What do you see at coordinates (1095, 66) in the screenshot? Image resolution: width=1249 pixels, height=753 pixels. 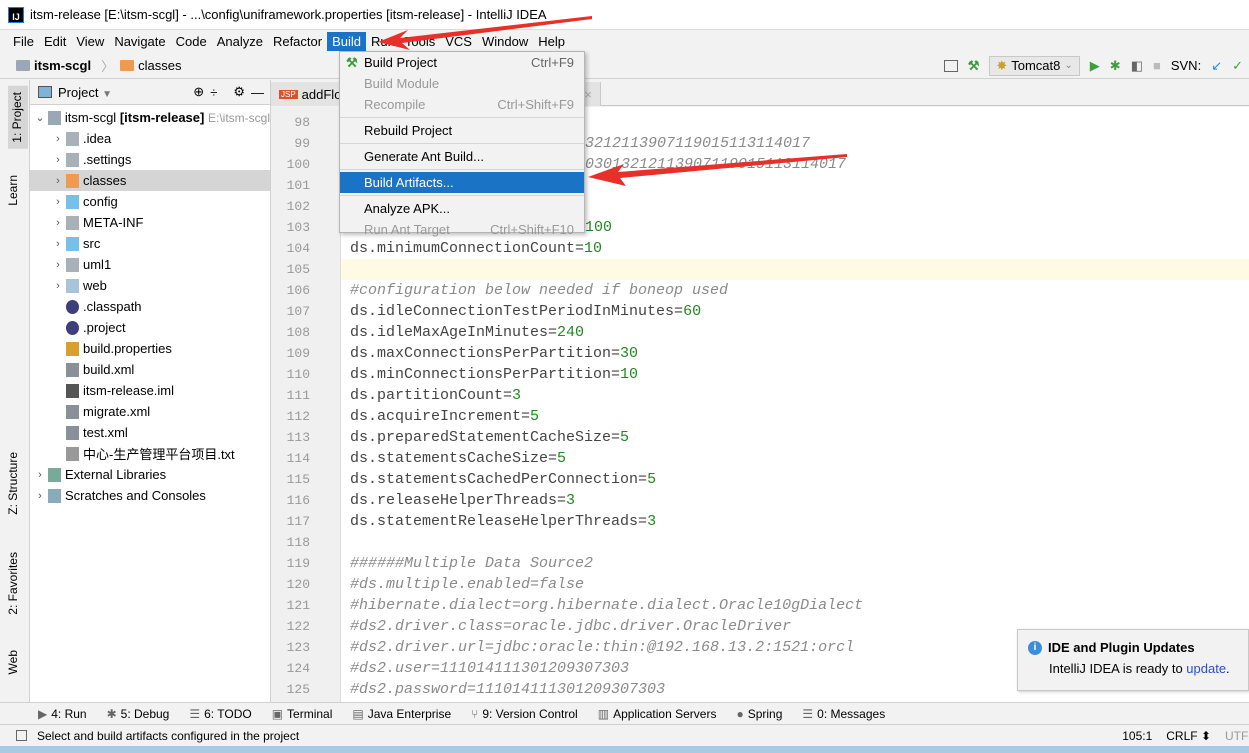 I see `run-icon: ▶` at bounding box center [1095, 66].